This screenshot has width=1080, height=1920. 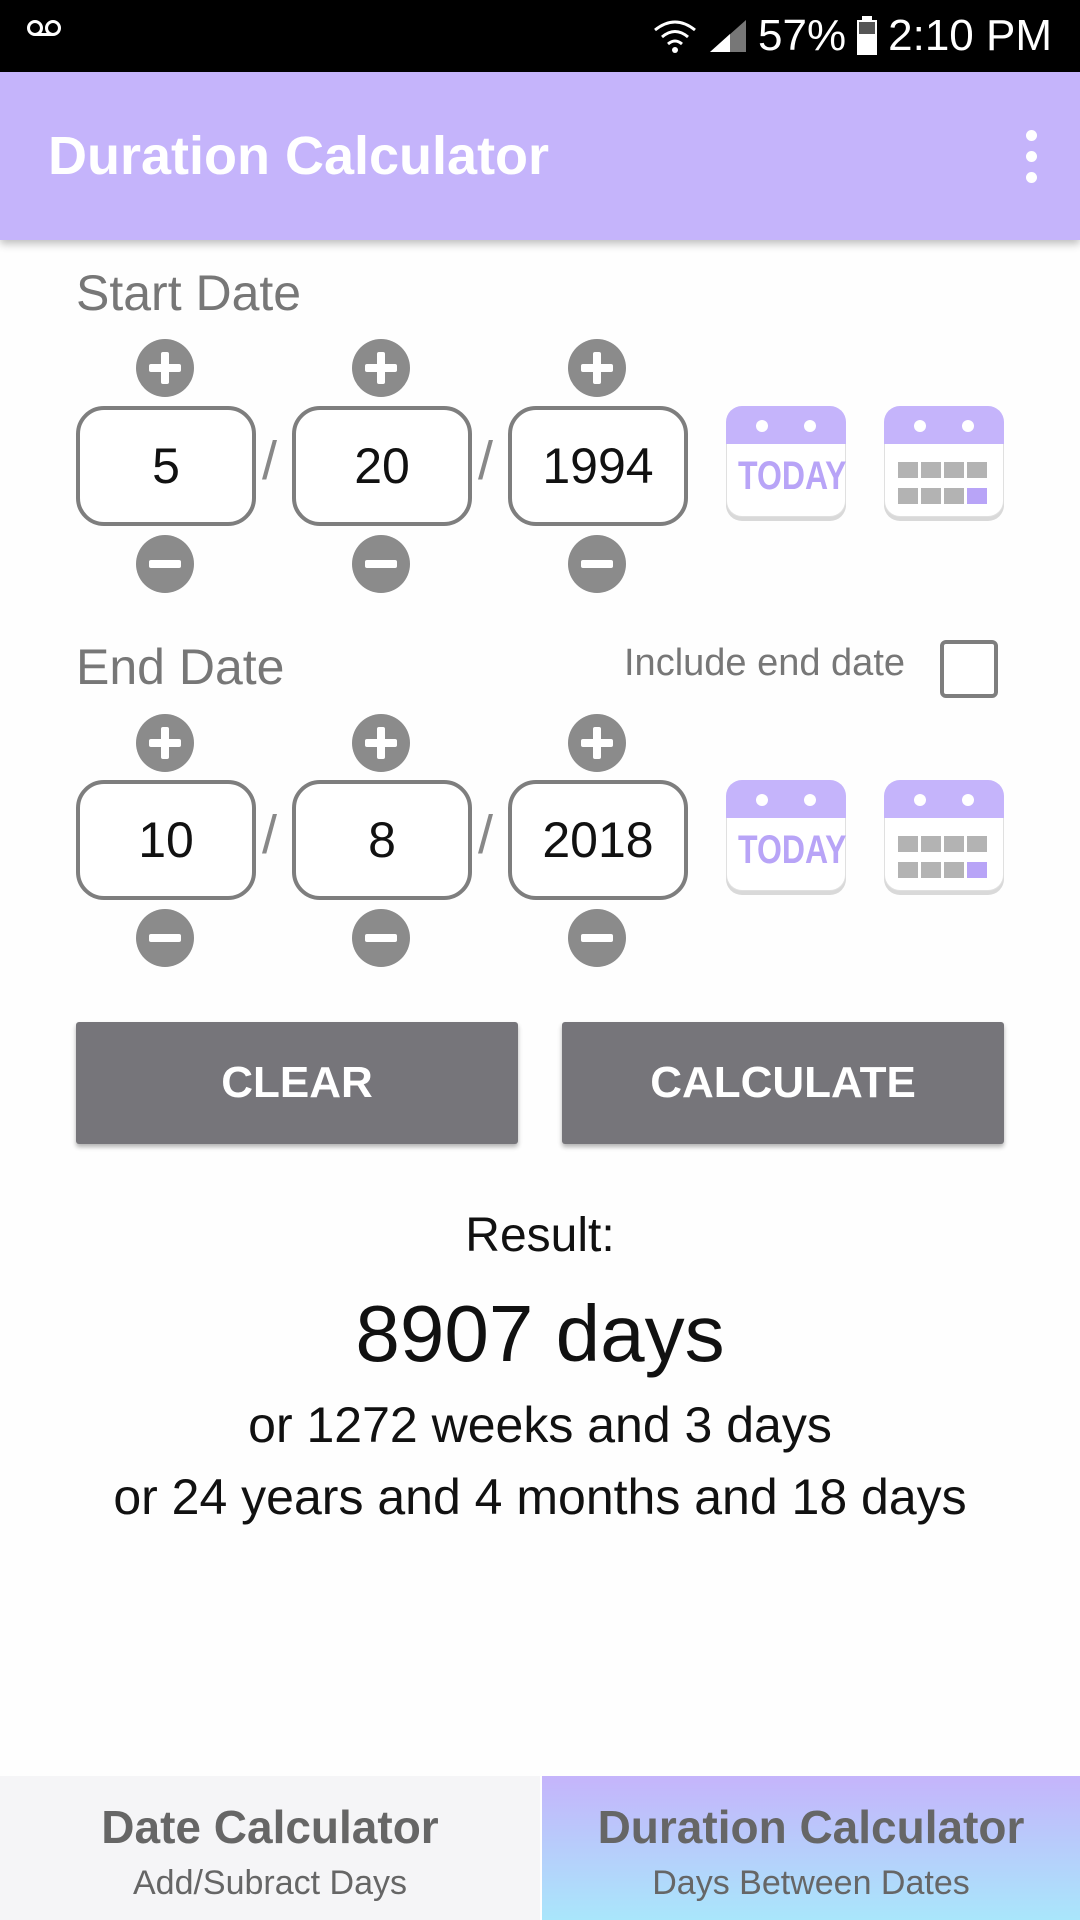 I want to click on result-years-months-days: or 24 years and 4 months and 18 days, so click(x=540, y=1497).